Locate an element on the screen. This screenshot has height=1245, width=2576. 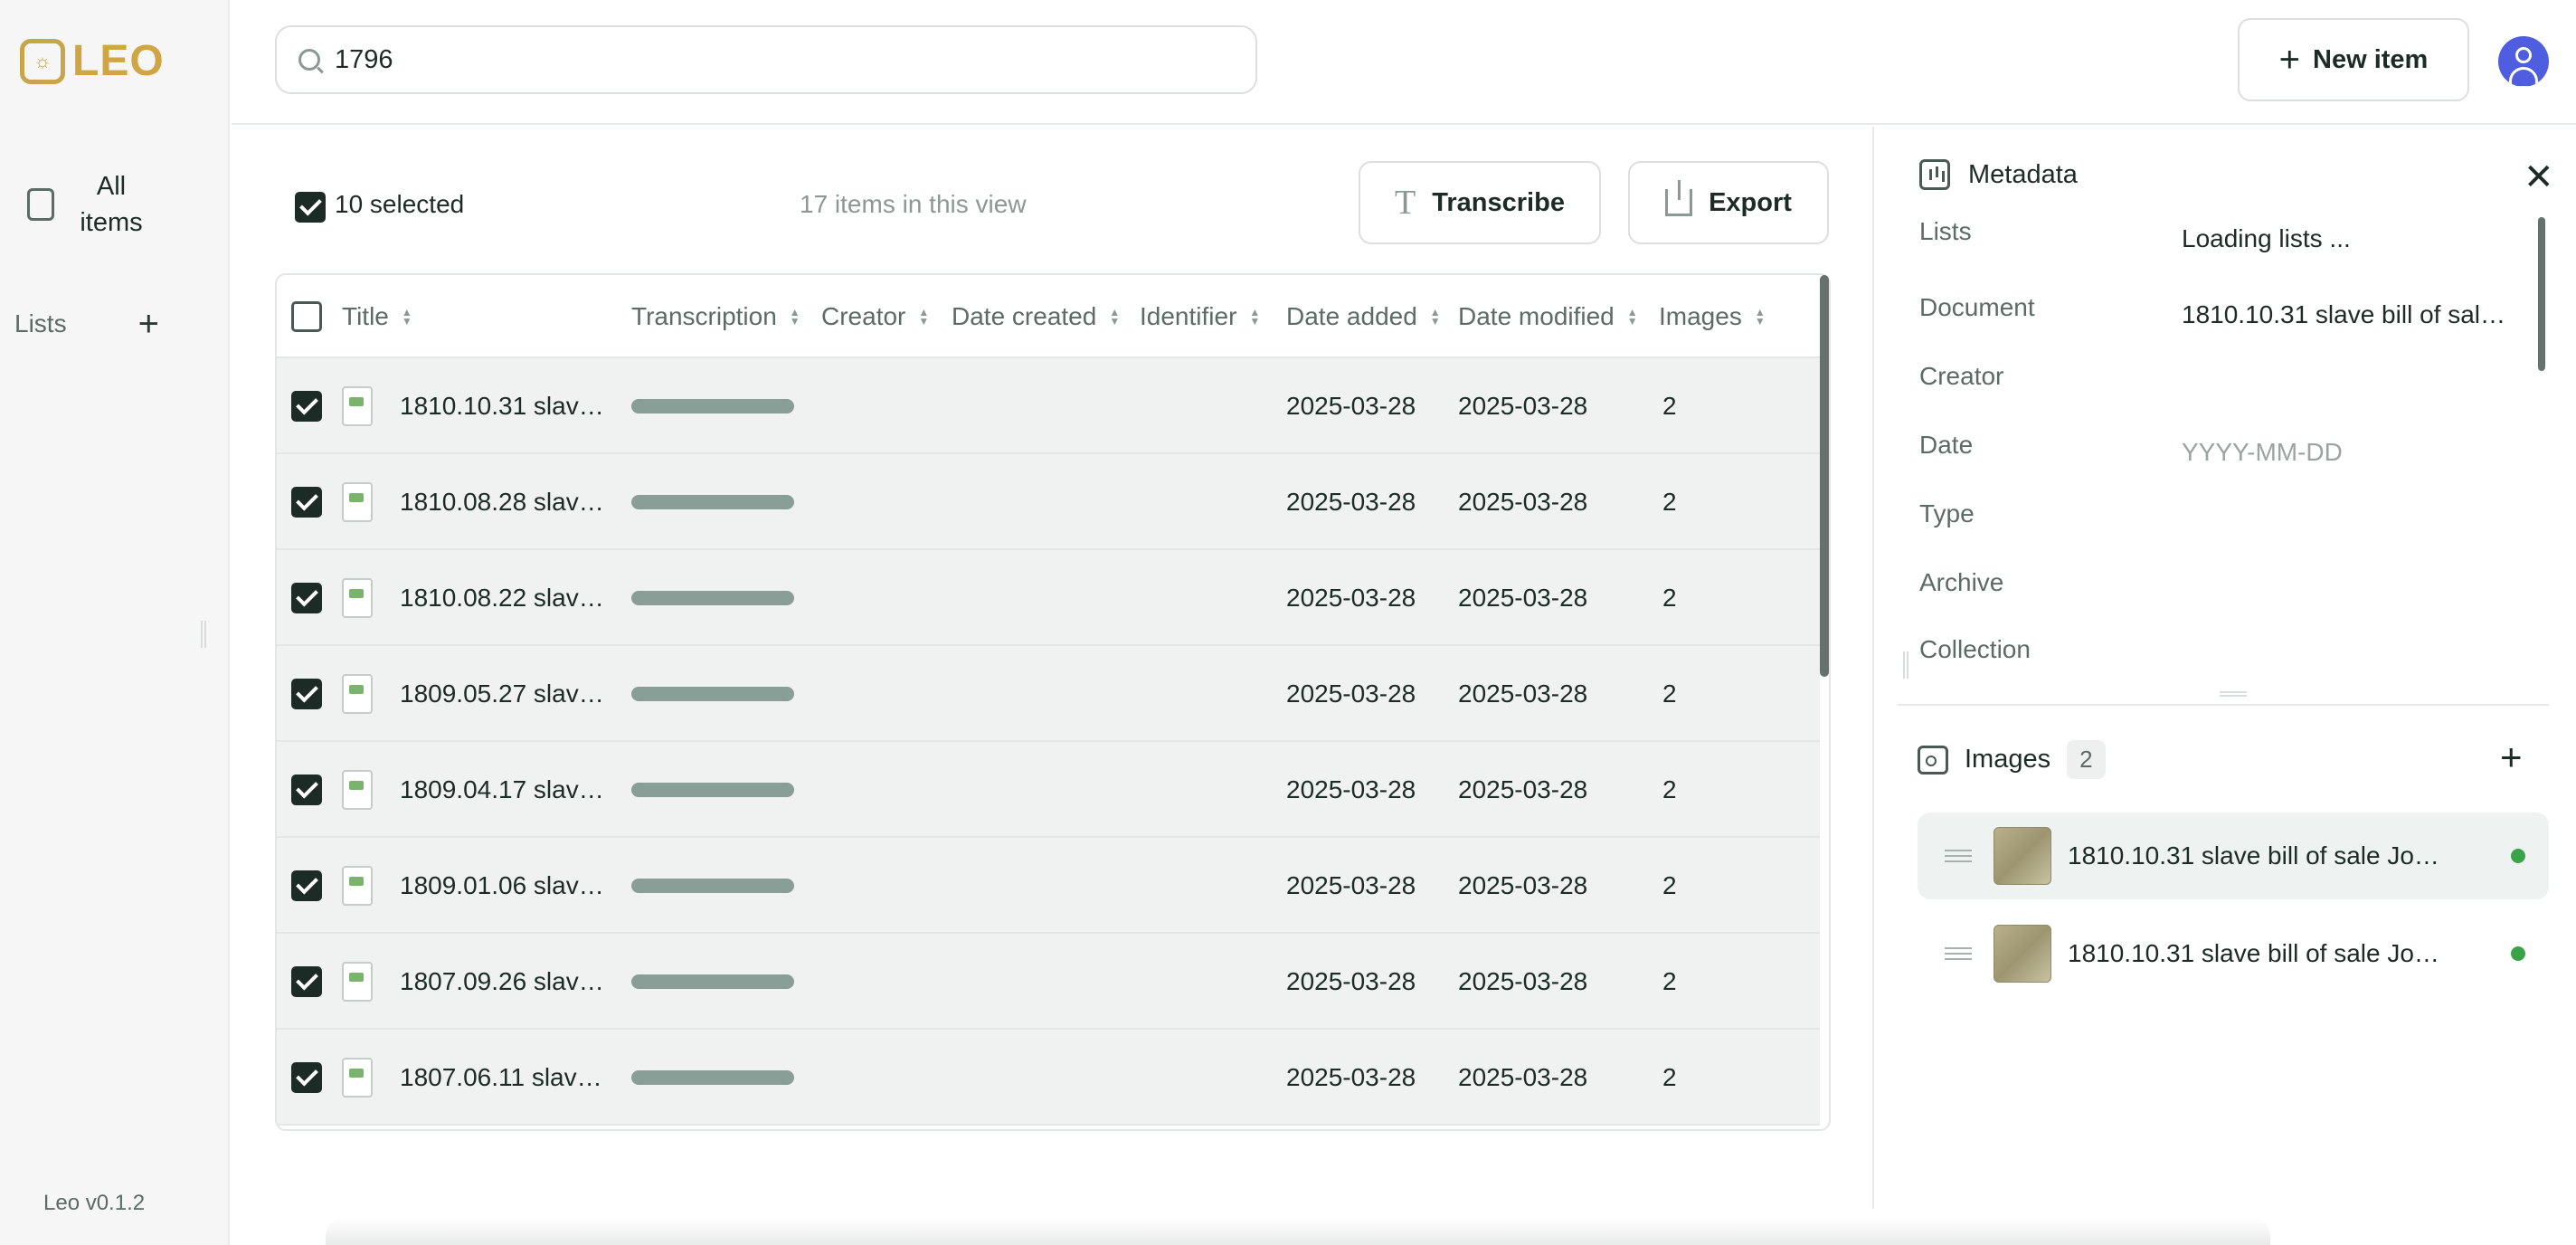
metadata-title: Metadata is located at coordinates (2023, 174).